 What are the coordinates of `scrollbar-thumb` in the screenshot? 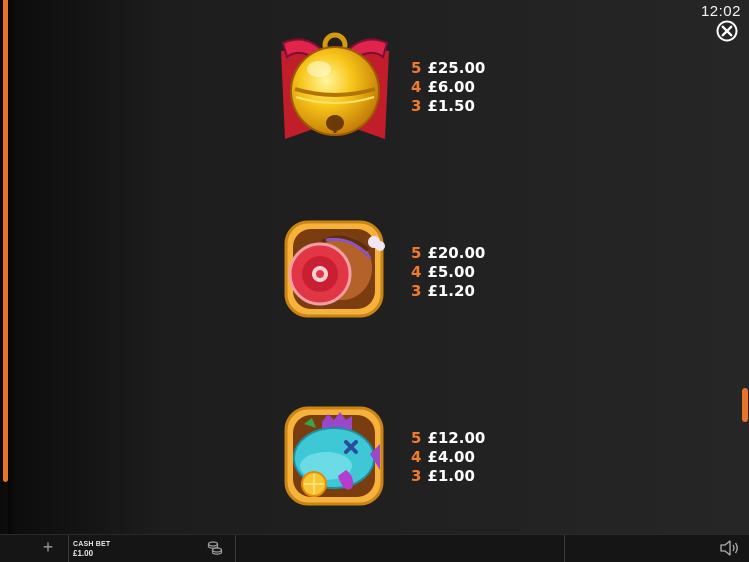 It's located at (745, 405).